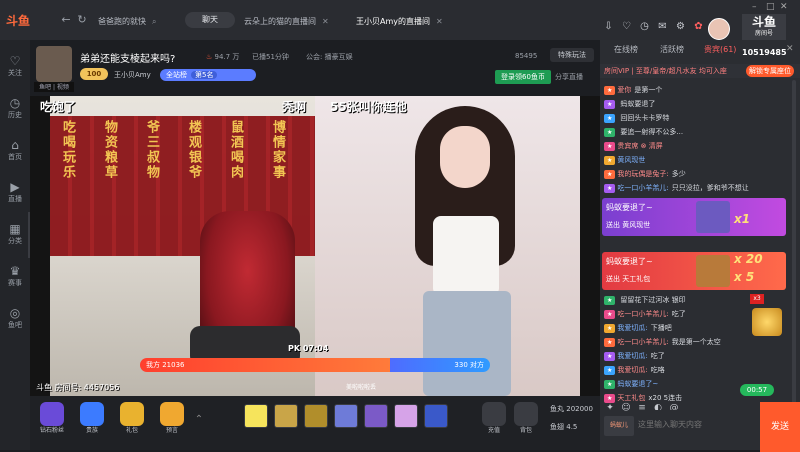 The width and height of the screenshot is (800, 452). Describe the element at coordinates (286, 22) in the screenshot. I see `tab-2: 云朵上的猫的直播间 ✕` at that location.